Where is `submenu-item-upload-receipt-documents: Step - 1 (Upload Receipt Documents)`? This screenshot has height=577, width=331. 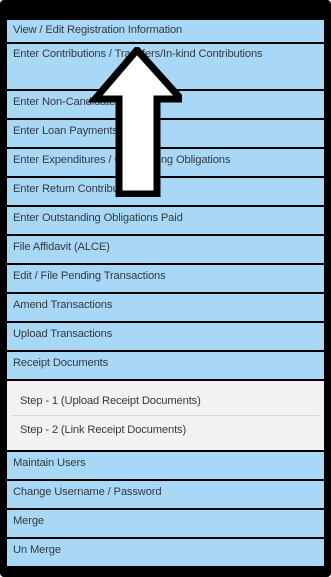 submenu-item-upload-receipt-documents: Step - 1 (Upload Receipt Documents) is located at coordinates (165, 401).